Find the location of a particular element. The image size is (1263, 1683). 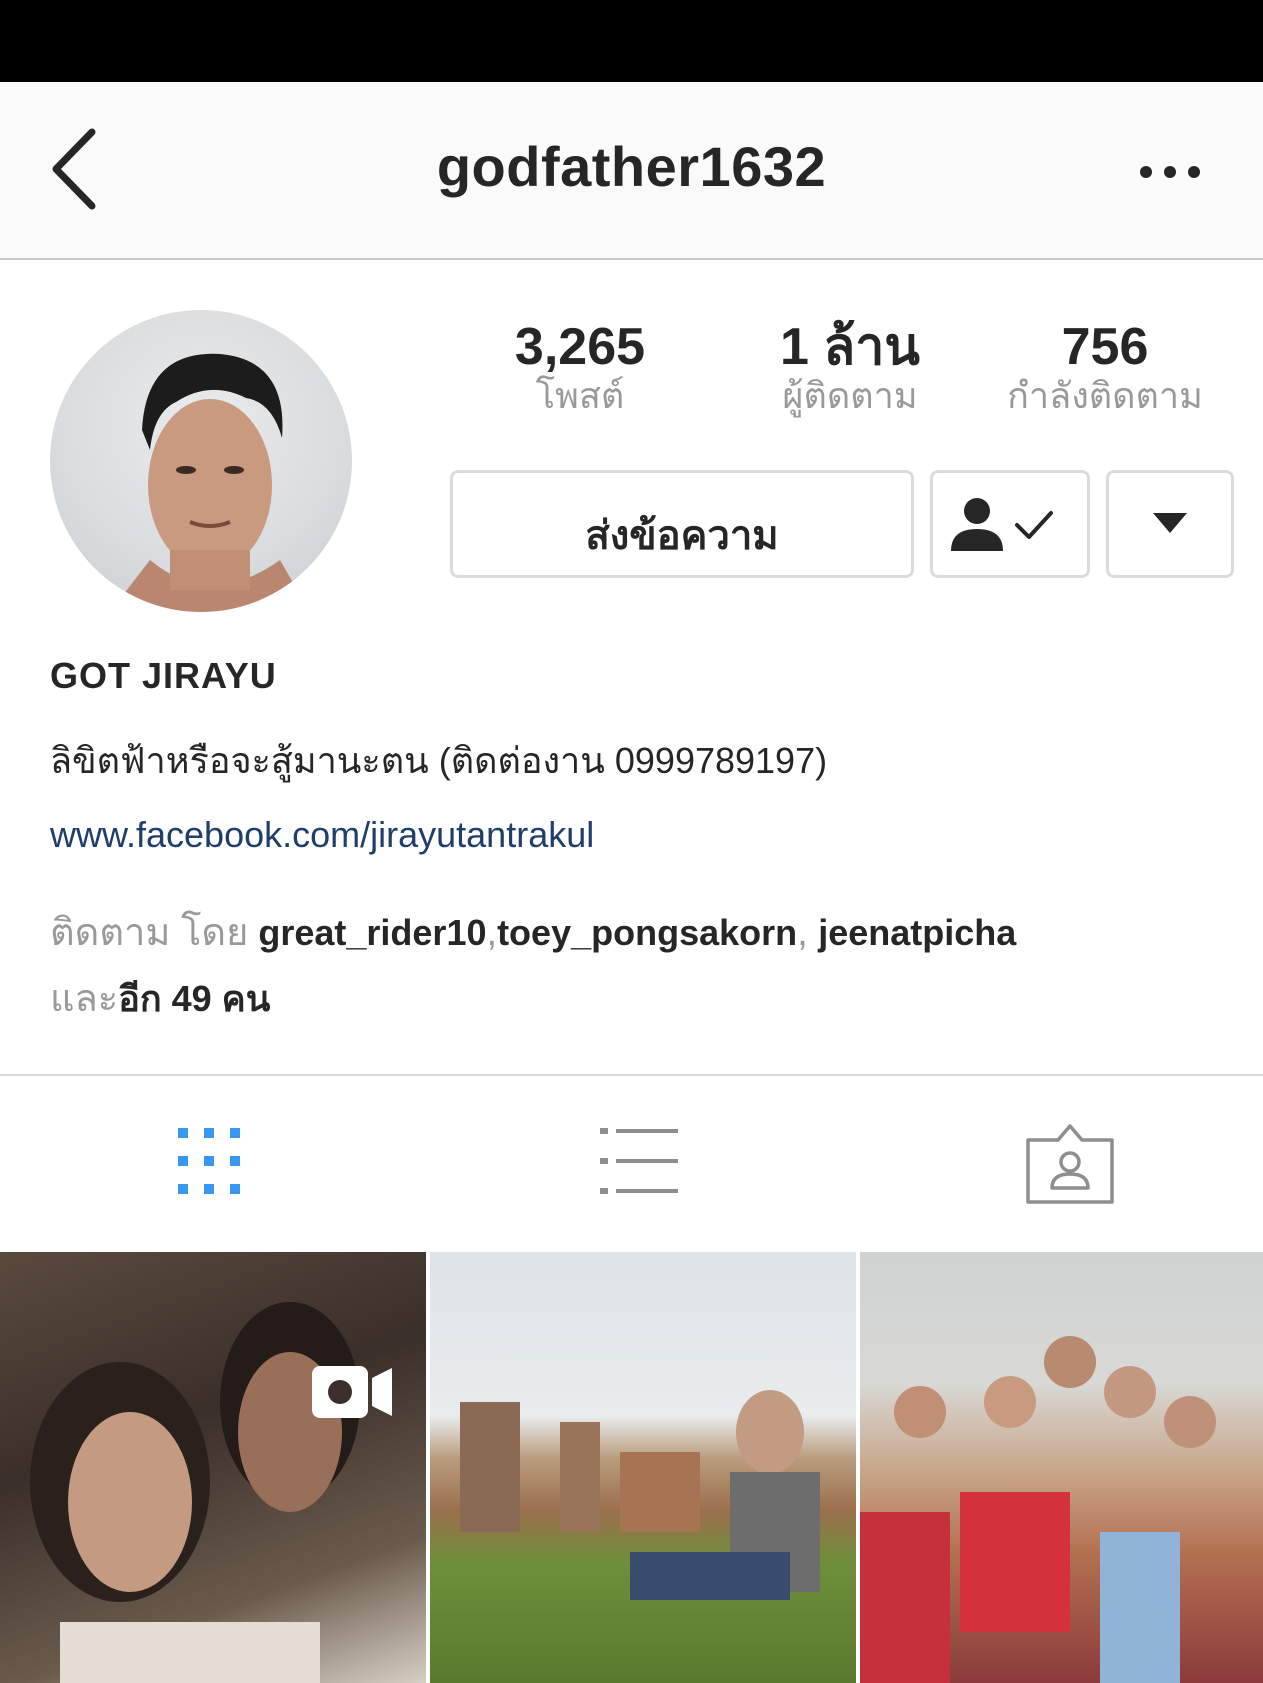

grid-icon is located at coordinates (209, 1161).